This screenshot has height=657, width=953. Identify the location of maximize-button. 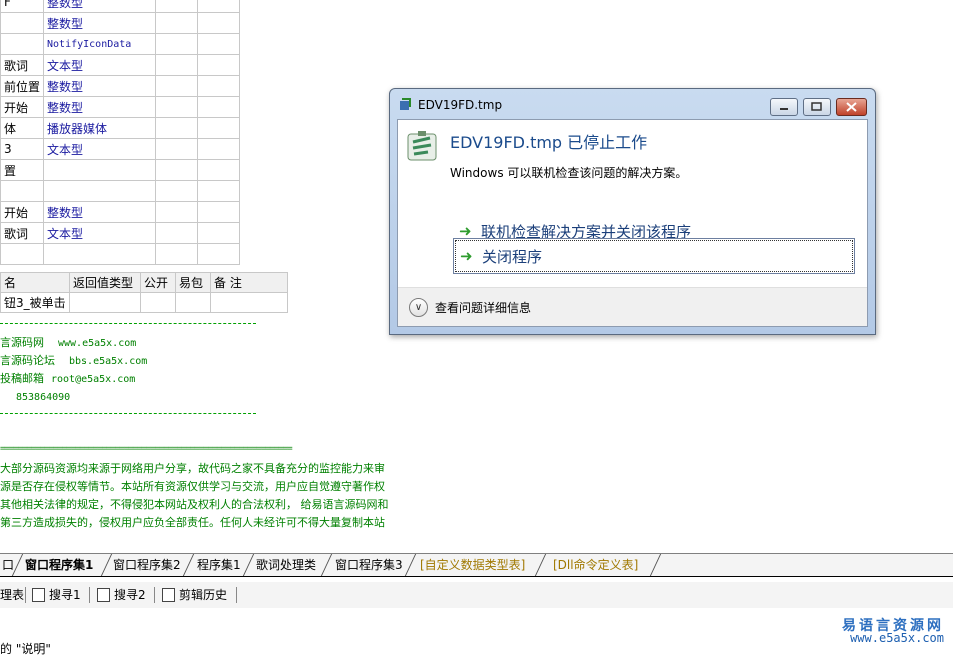
(817, 107).